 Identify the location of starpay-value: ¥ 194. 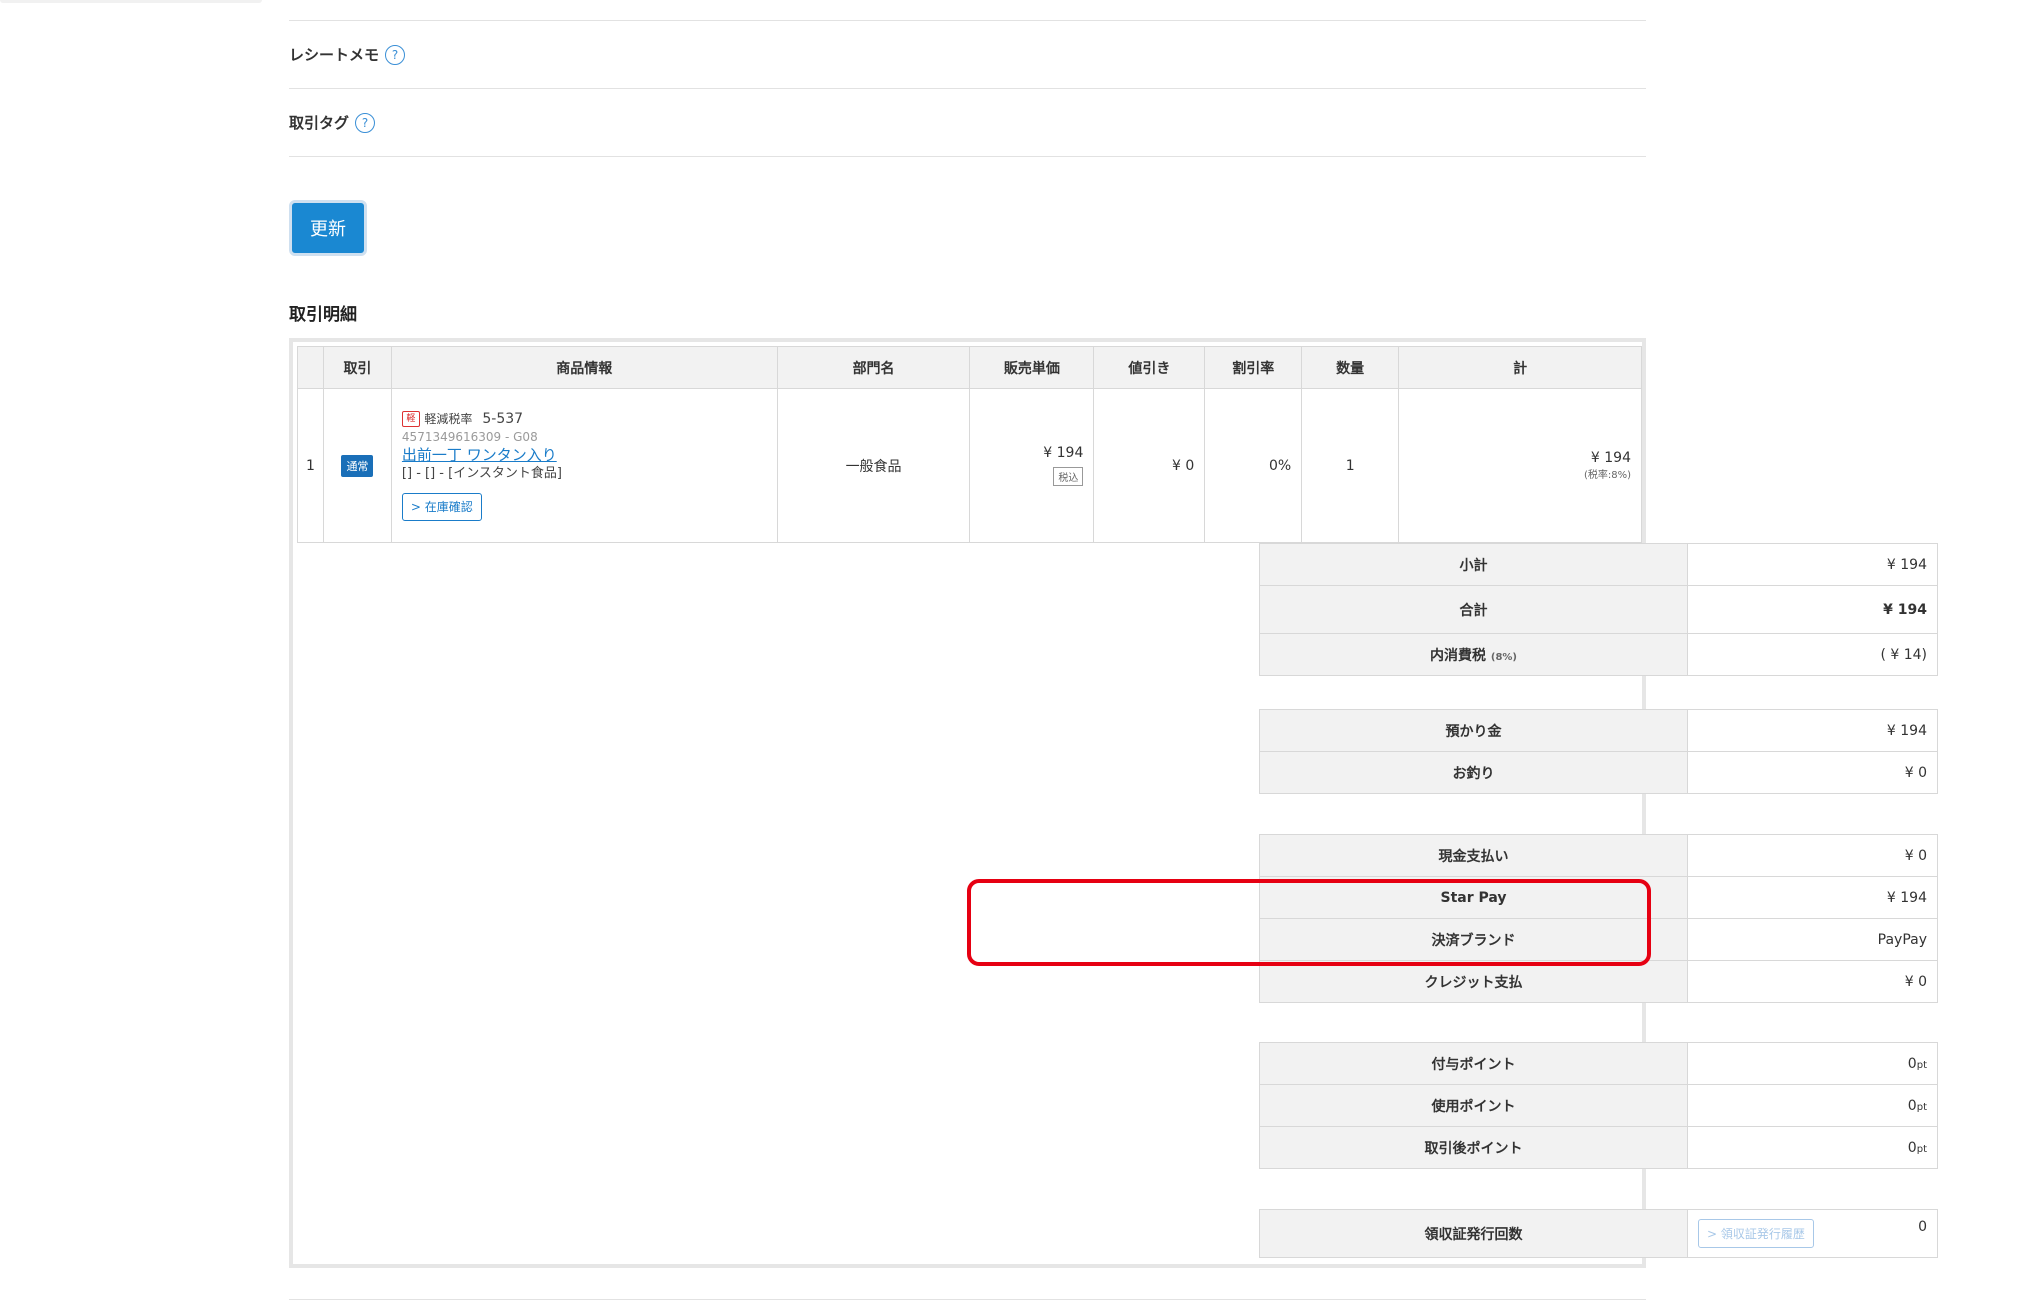
(1812, 897).